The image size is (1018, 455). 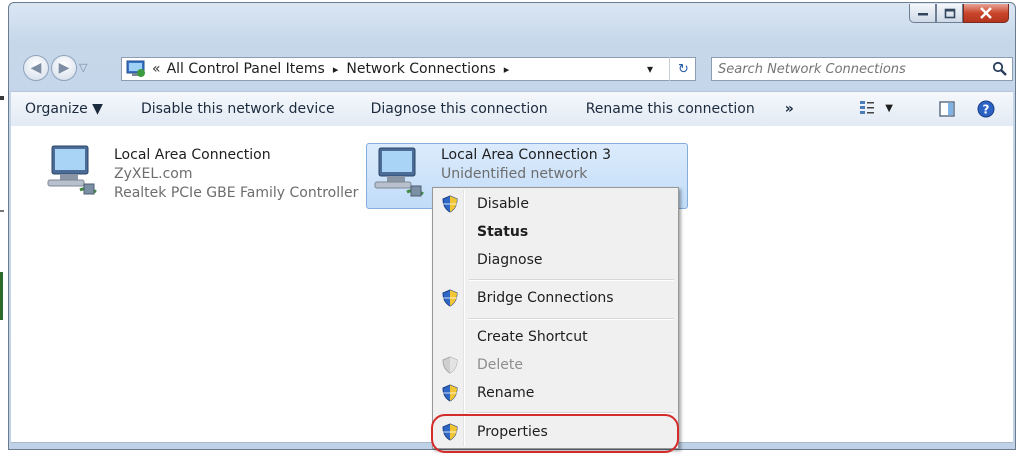 I want to click on back-button: ◀, so click(x=36, y=68).